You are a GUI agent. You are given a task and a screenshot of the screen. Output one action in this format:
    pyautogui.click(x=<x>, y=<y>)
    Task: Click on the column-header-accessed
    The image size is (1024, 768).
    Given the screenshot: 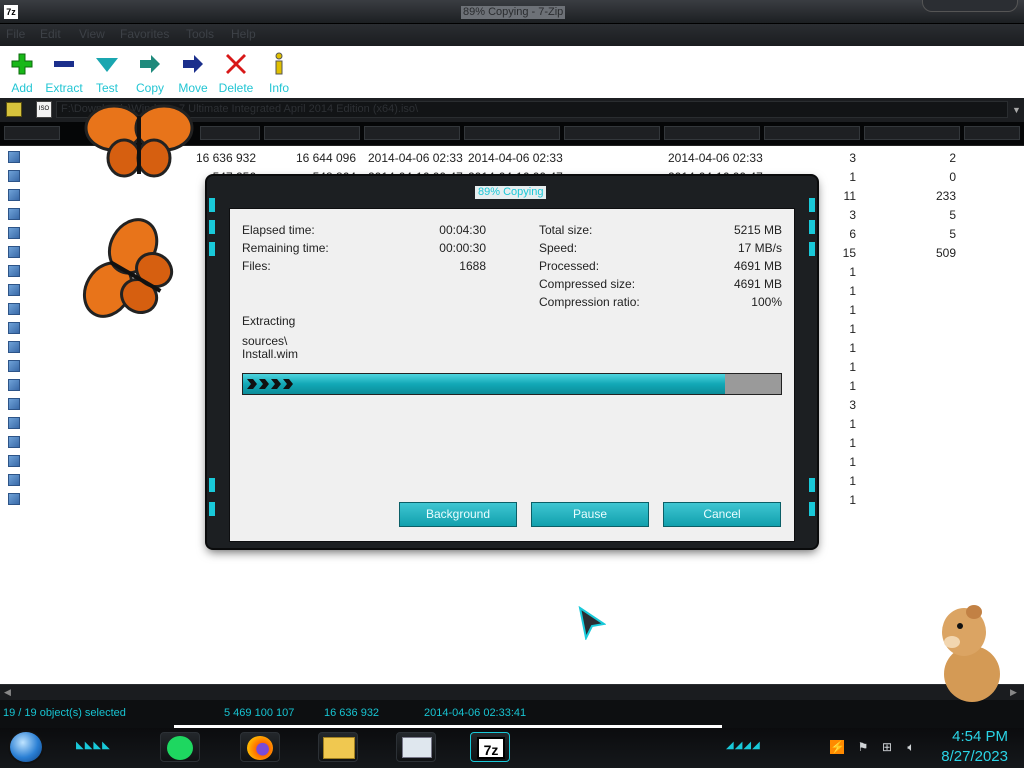 What is the action you would take?
    pyautogui.click(x=612, y=133)
    